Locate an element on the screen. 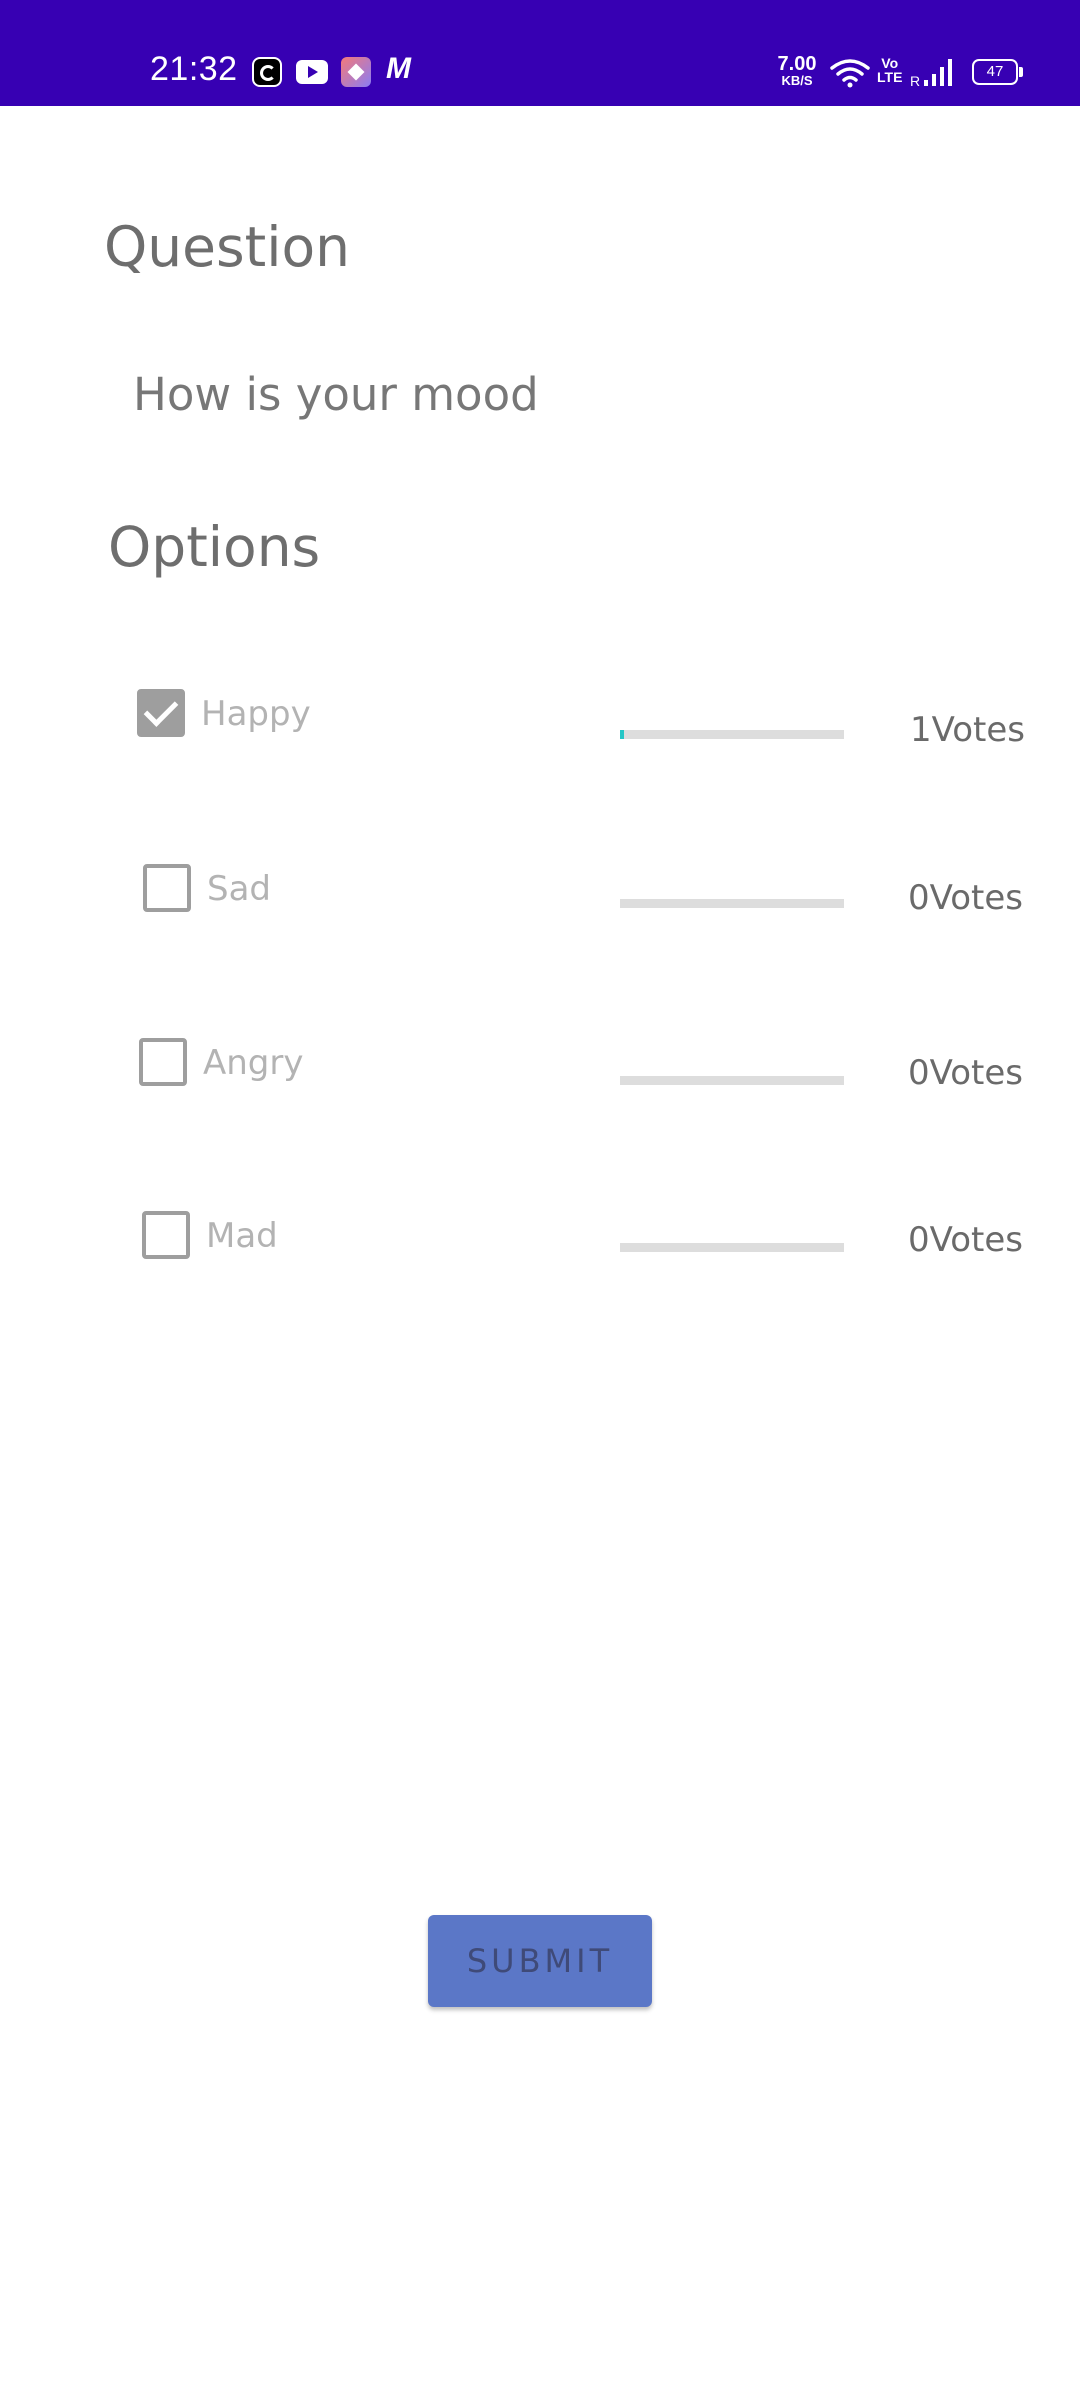  option-label-mad: Mad is located at coordinates (242, 1236).